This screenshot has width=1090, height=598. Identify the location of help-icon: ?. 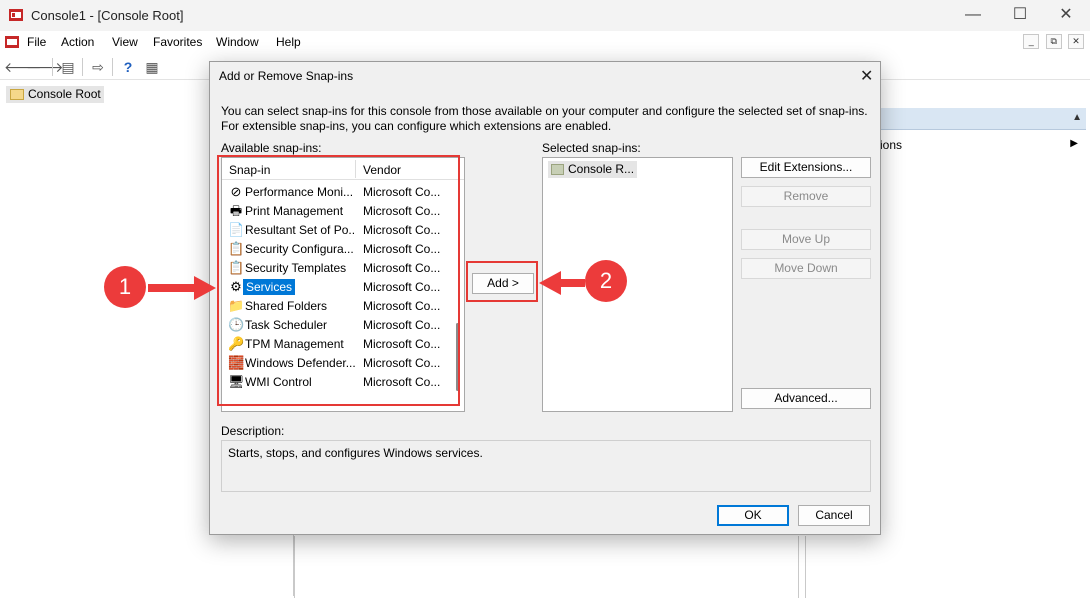
(128, 67).